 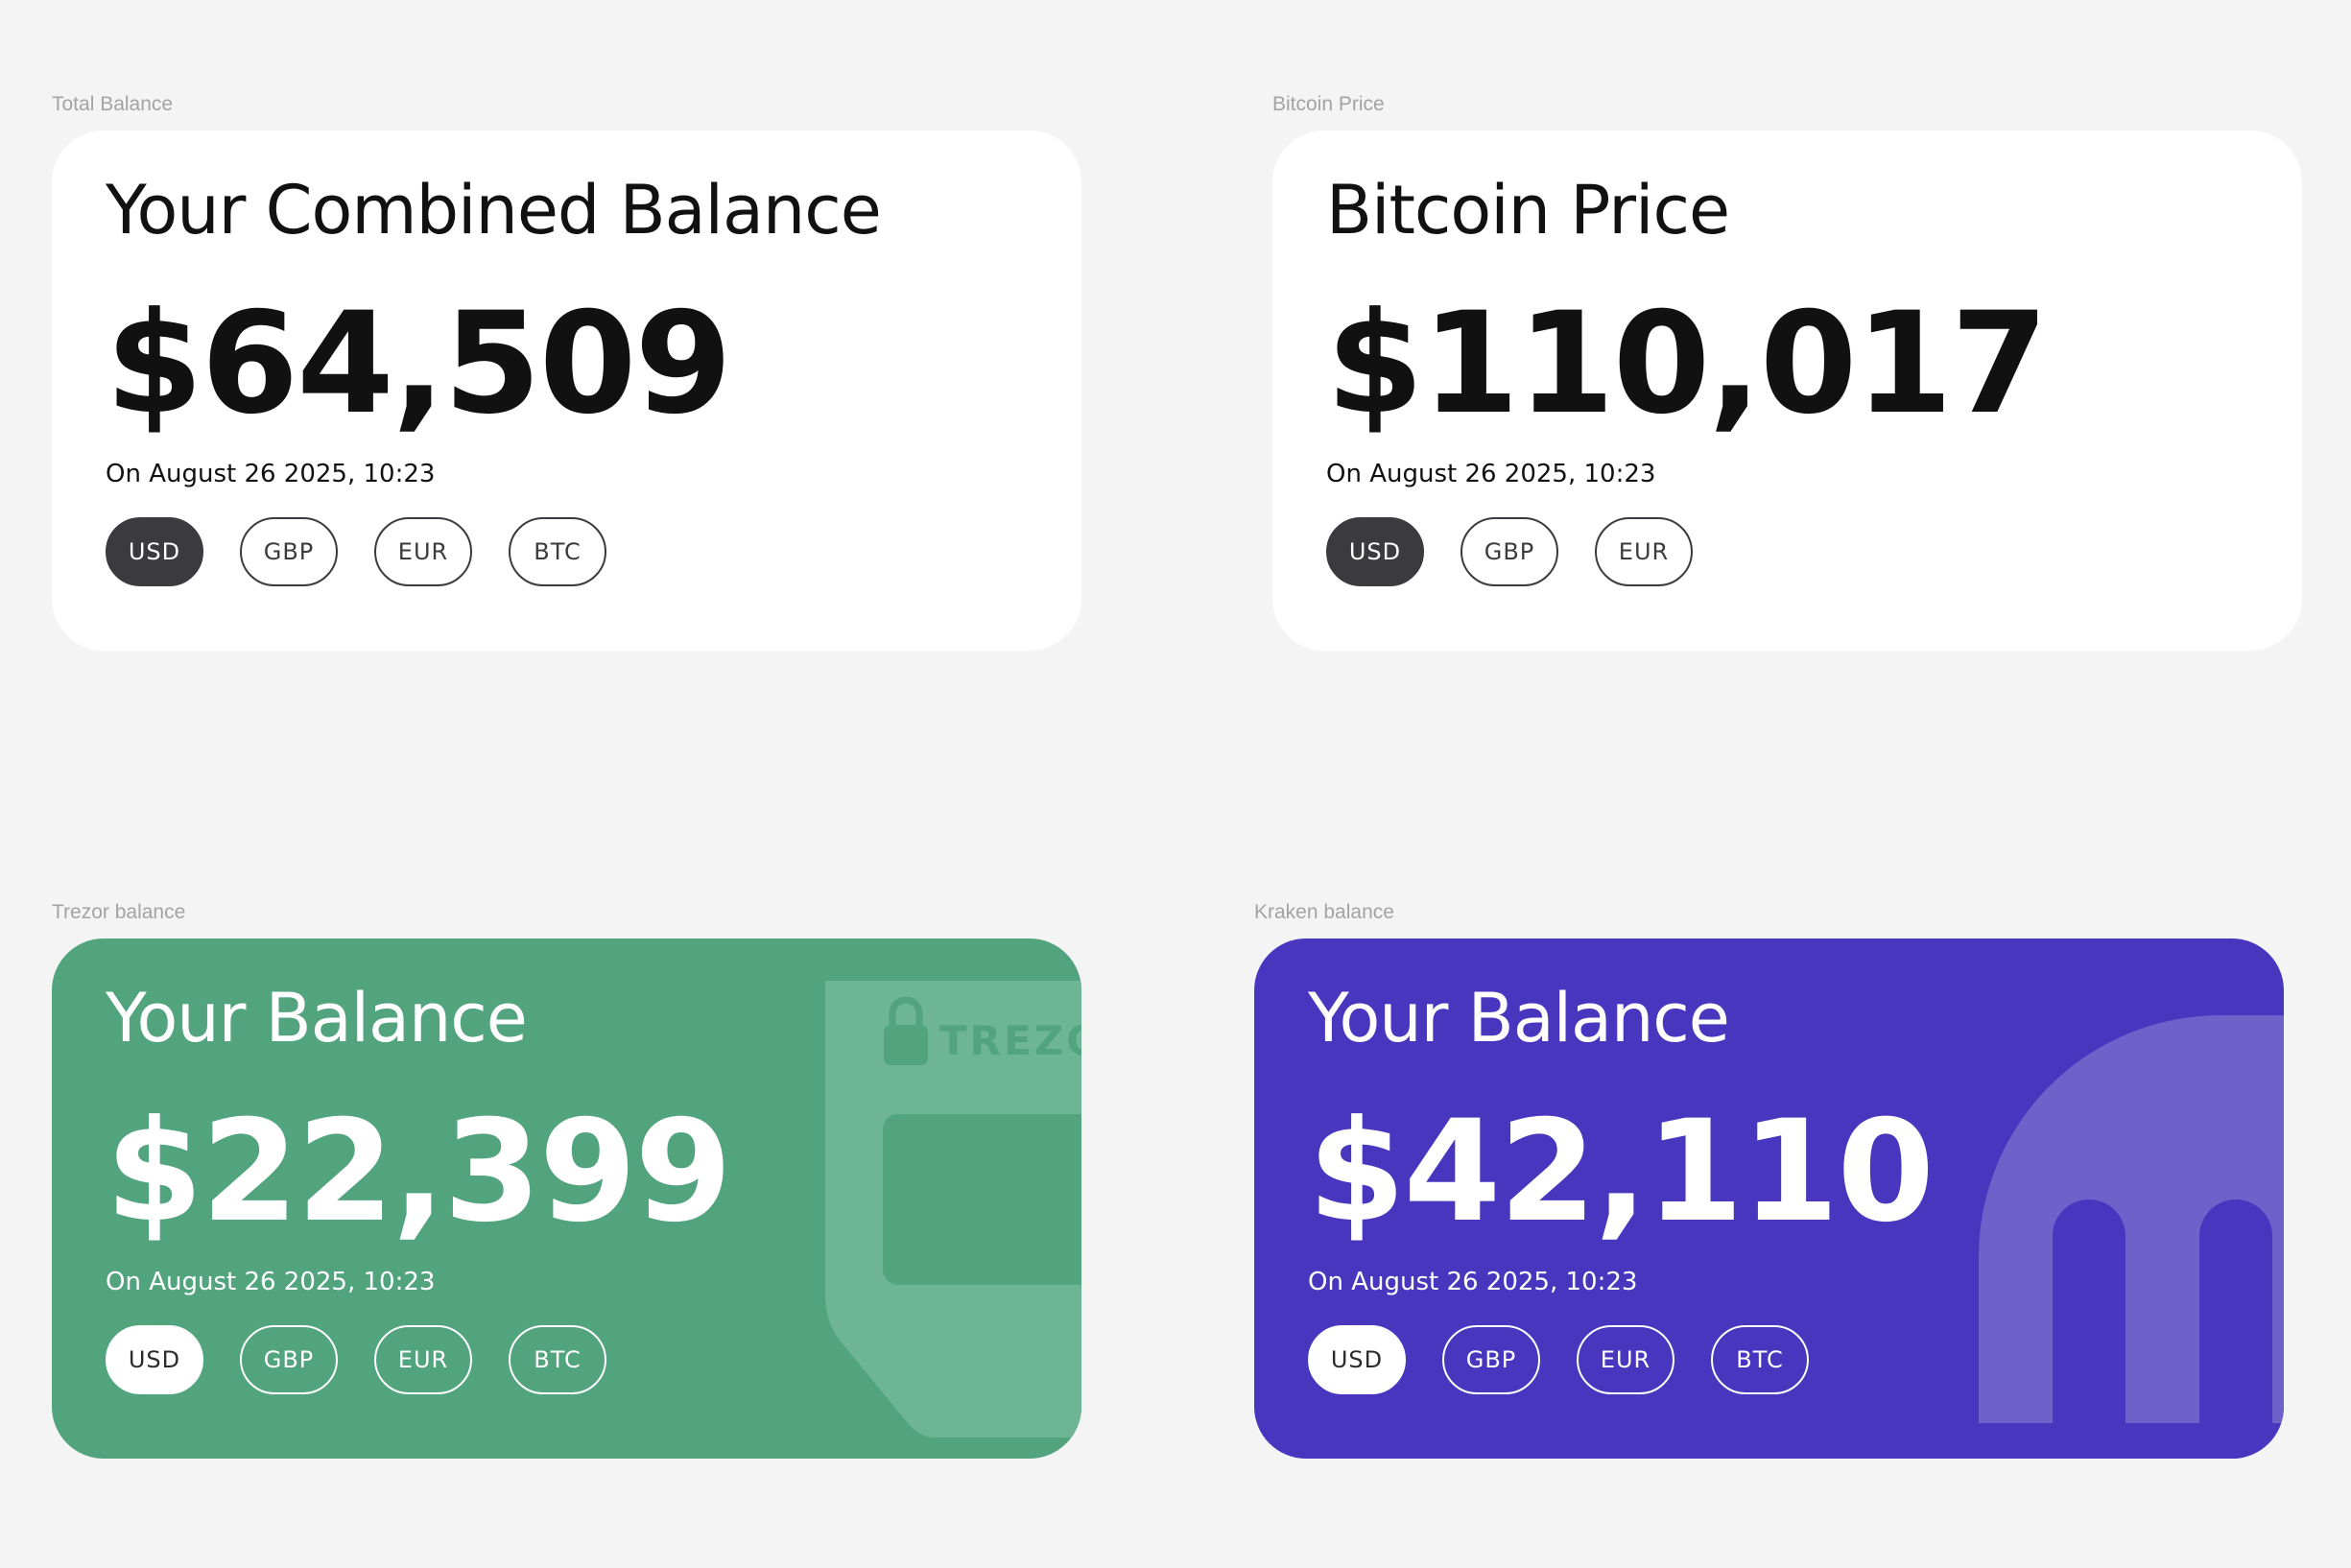 I want to click on price-timestamp: On August 26 2025, 10:23, so click(x=1491, y=474).